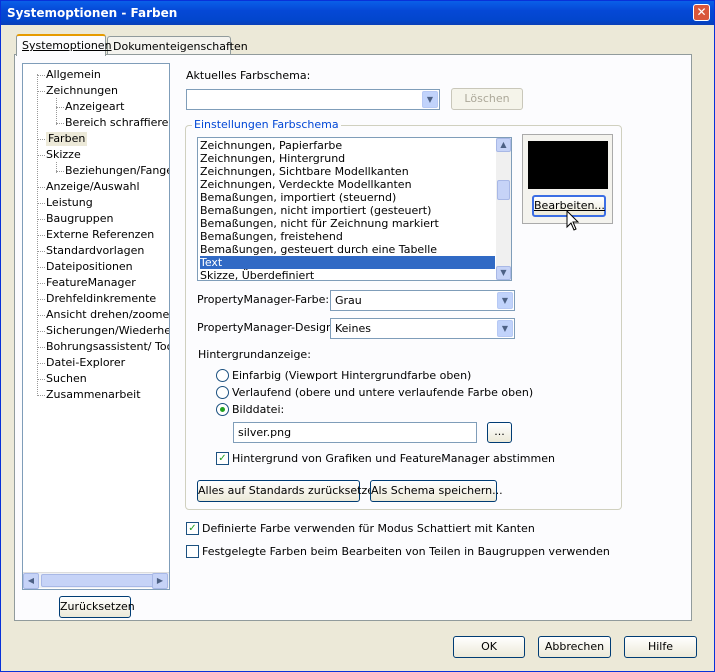 The width and height of the screenshot is (715, 672). I want to click on tree-item: Suchen, so click(66, 379).